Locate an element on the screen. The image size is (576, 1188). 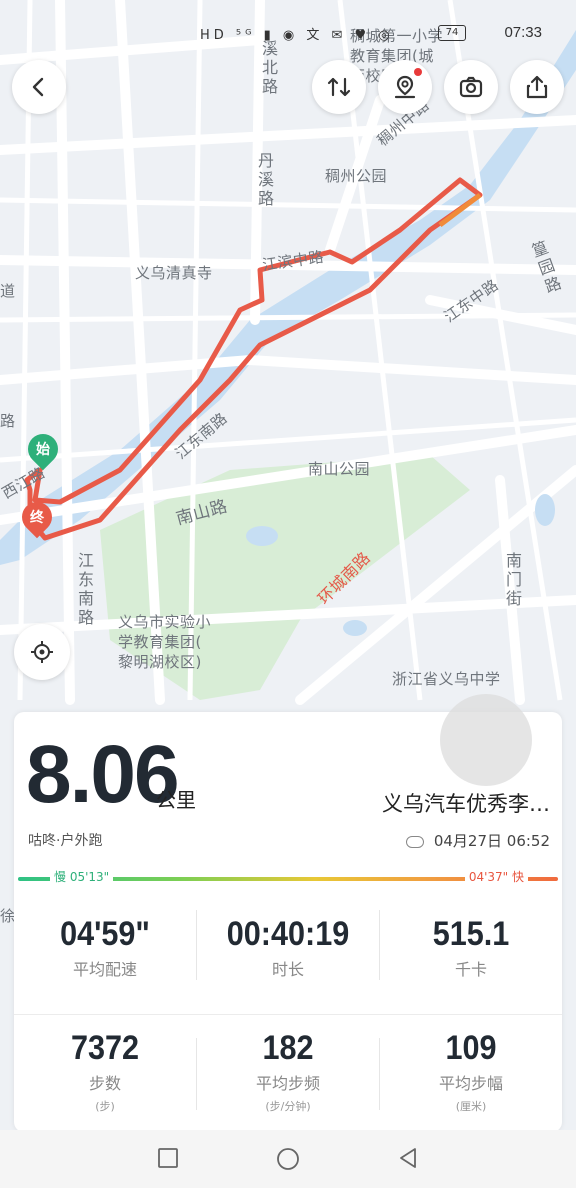
map-label: 路 is located at coordinates (8, 421).